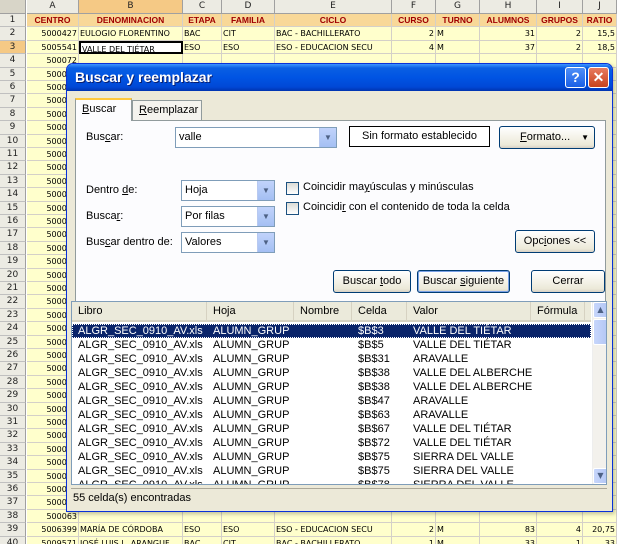 The height and width of the screenshot is (544, 617). What do you see at coordinates (560, 7) in the screenshot?
I see `column-header-i: I` at bounding box center [560, 7].